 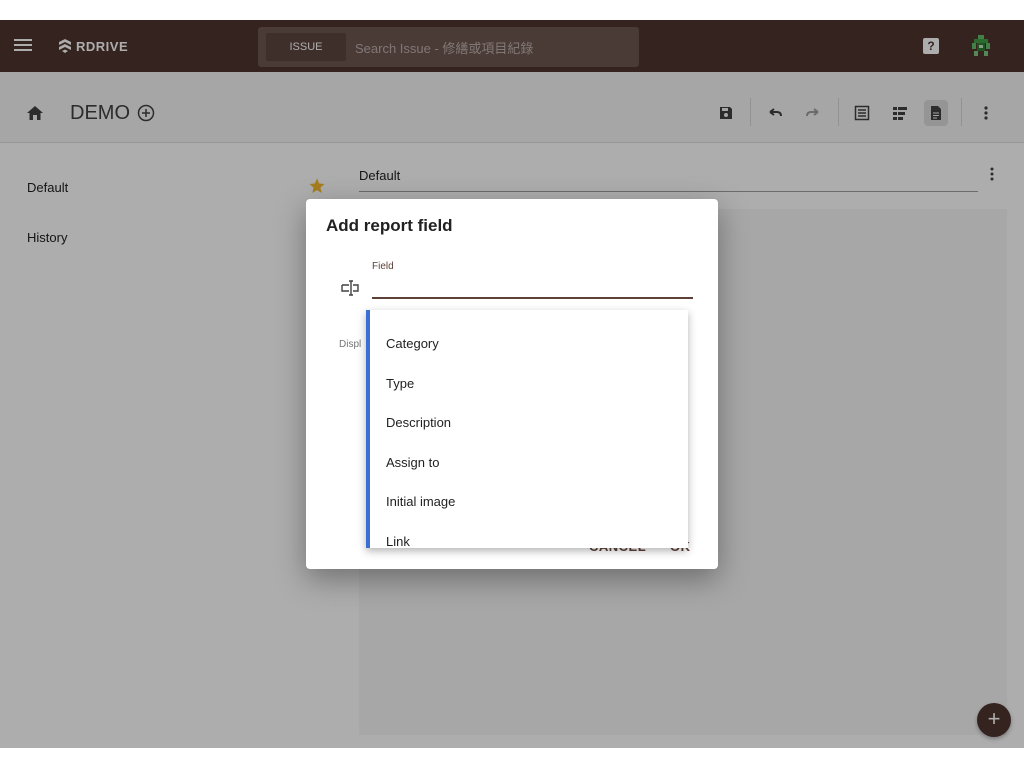 What do you see at coordinates (400, 383) in the screenshot?
I see `dropdown-option-type: Type` at bounding box center [400, 383].